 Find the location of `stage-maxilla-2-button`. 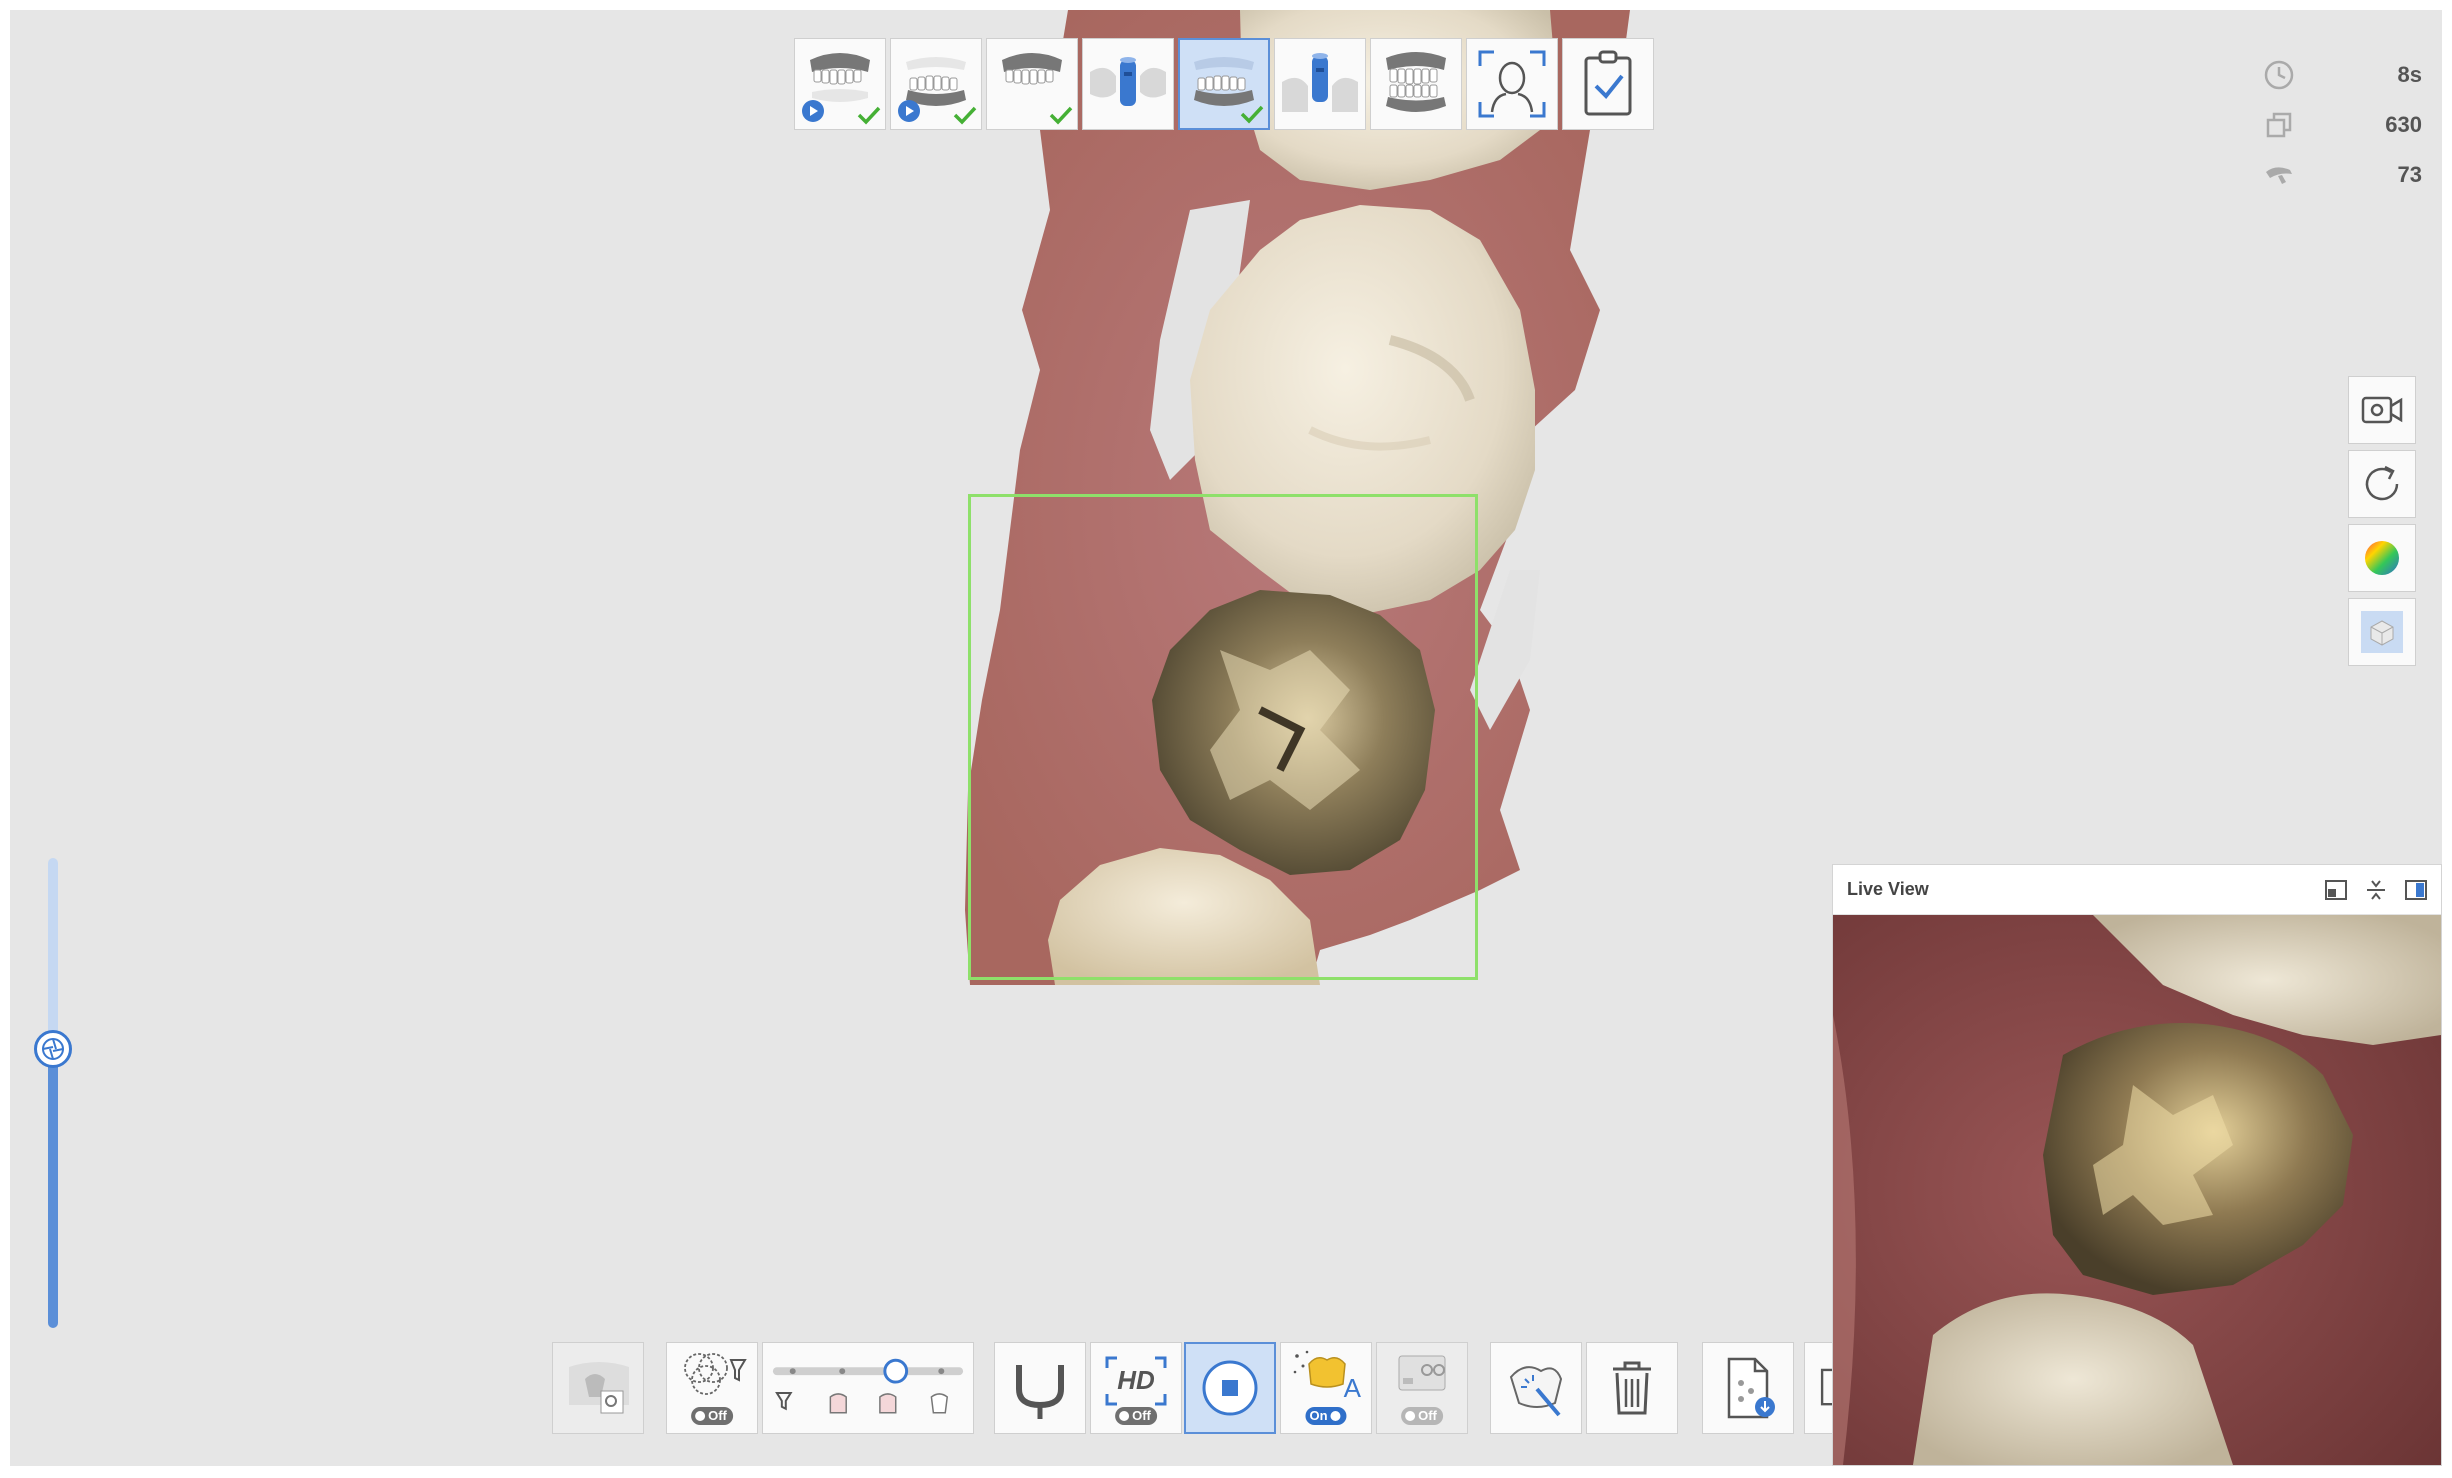

stage-maxilla-2-button is located at coordinates (1032, 84).